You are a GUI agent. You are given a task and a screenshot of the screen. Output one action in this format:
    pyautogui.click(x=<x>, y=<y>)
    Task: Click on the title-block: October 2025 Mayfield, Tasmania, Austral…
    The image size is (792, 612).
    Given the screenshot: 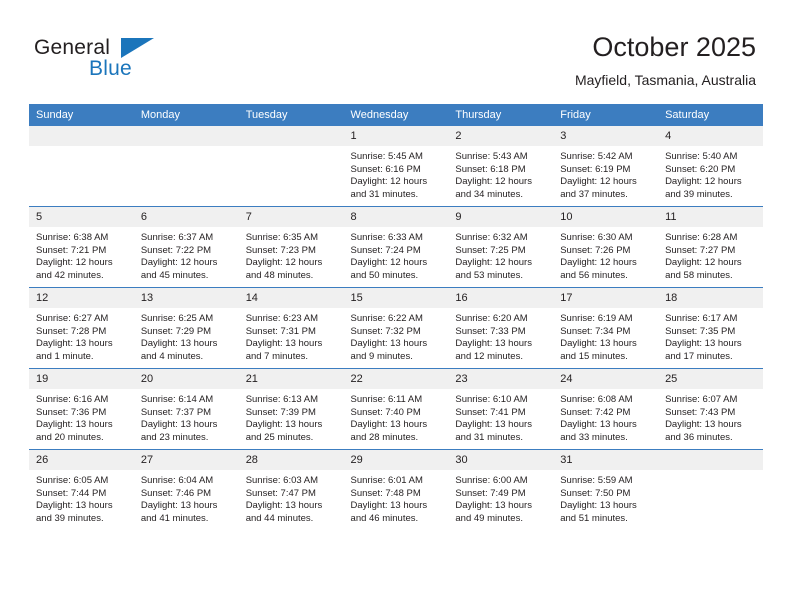 What is the action you would take?
    pyautogui.click(x=665, y=60)
    